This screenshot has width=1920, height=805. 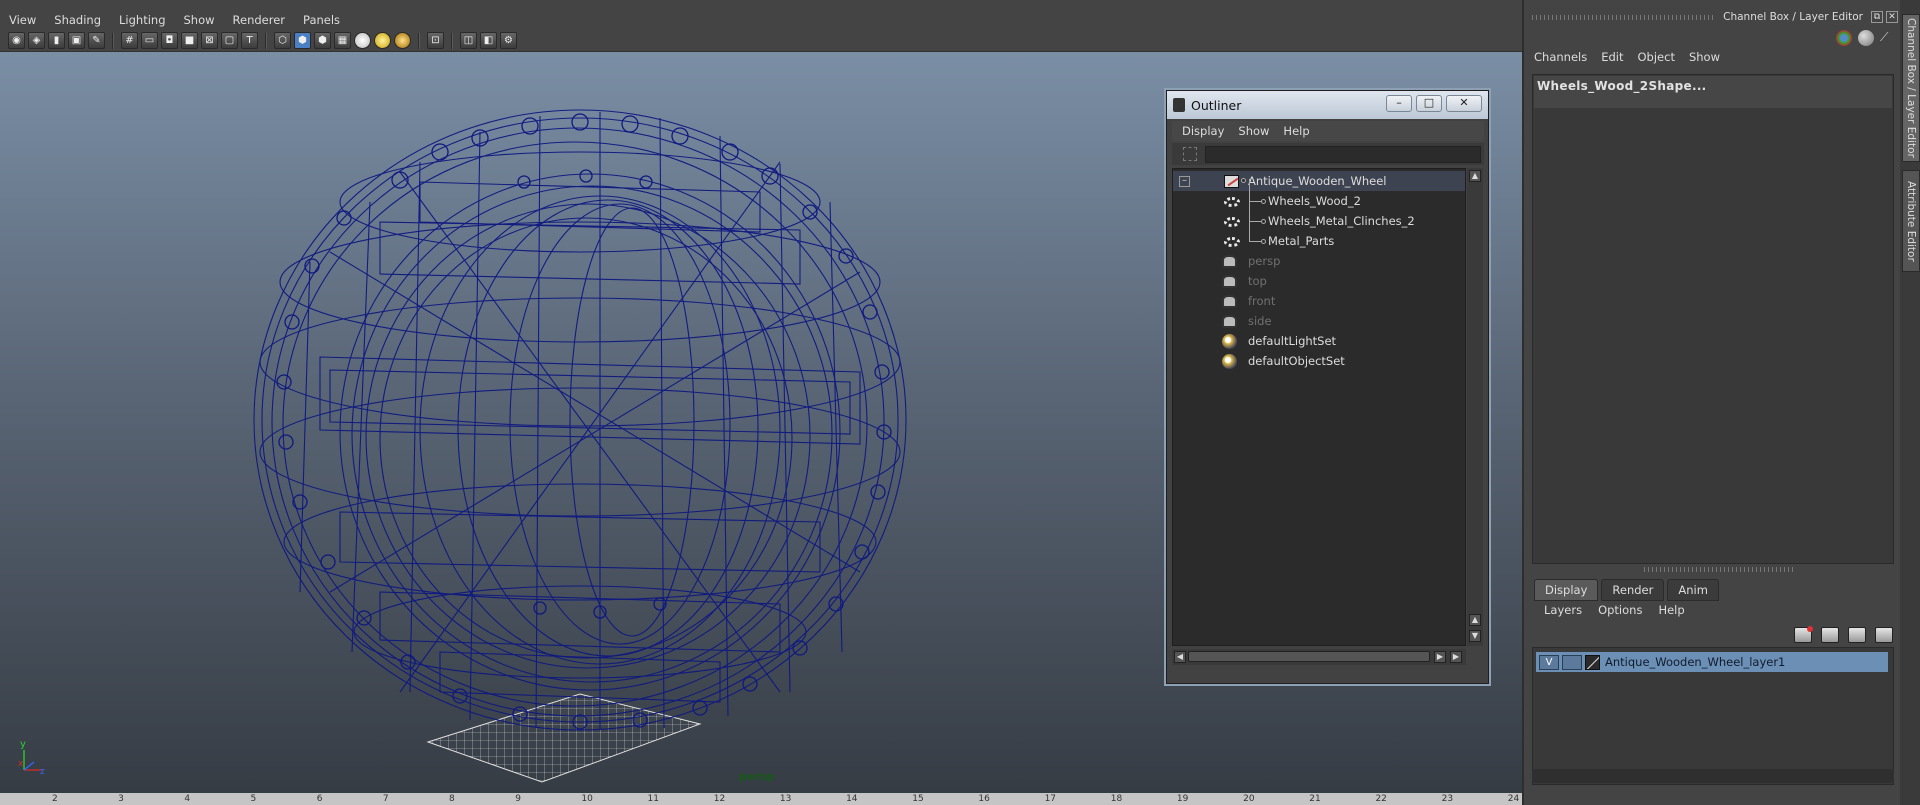 What do you see at coordinates (382, 40) in the screenshot?
I see `use-all-lights-icon` at bounding box center [382, 40].